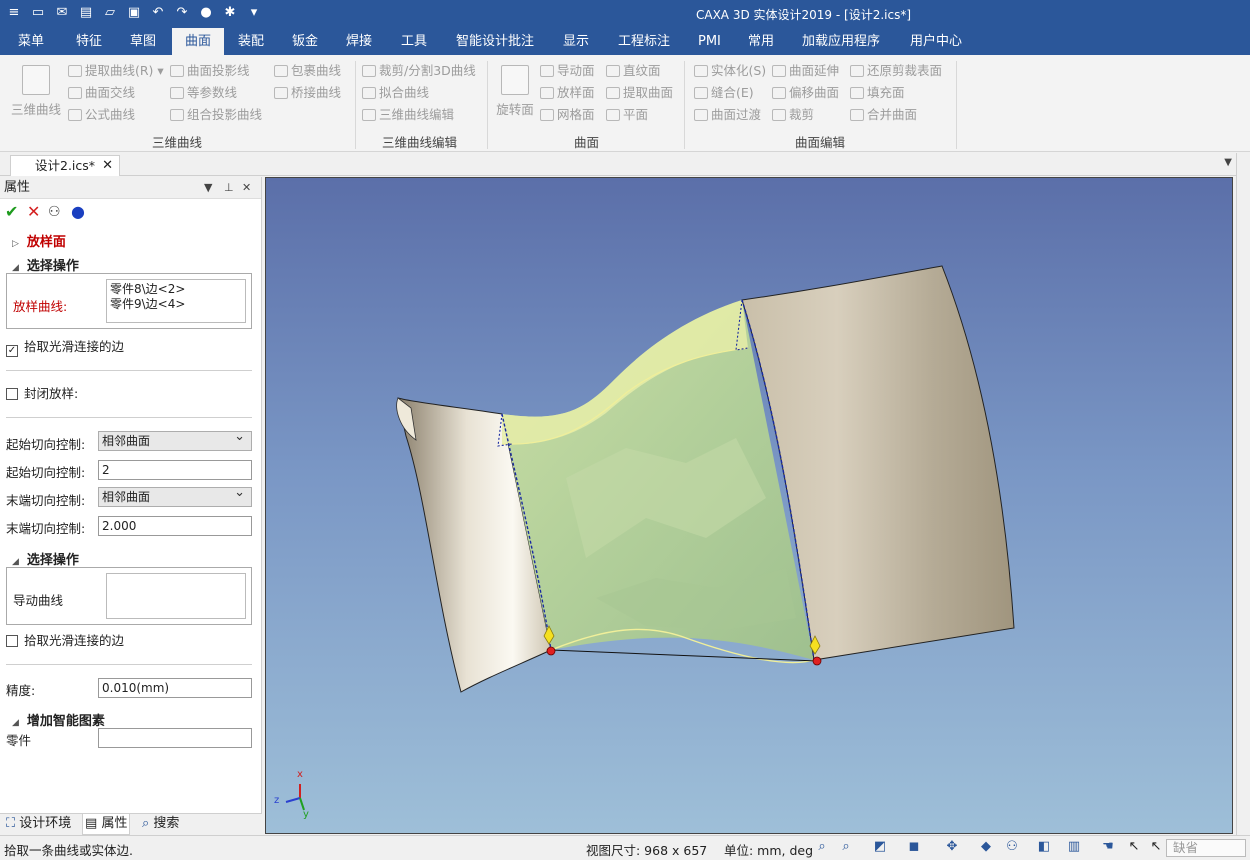 The image size is (1250, 860). What do you see at coordinates (65, 165) in the screenshot?
I see `document-tab: 设计2.ics* ✕` at bounding box center [65, 165].